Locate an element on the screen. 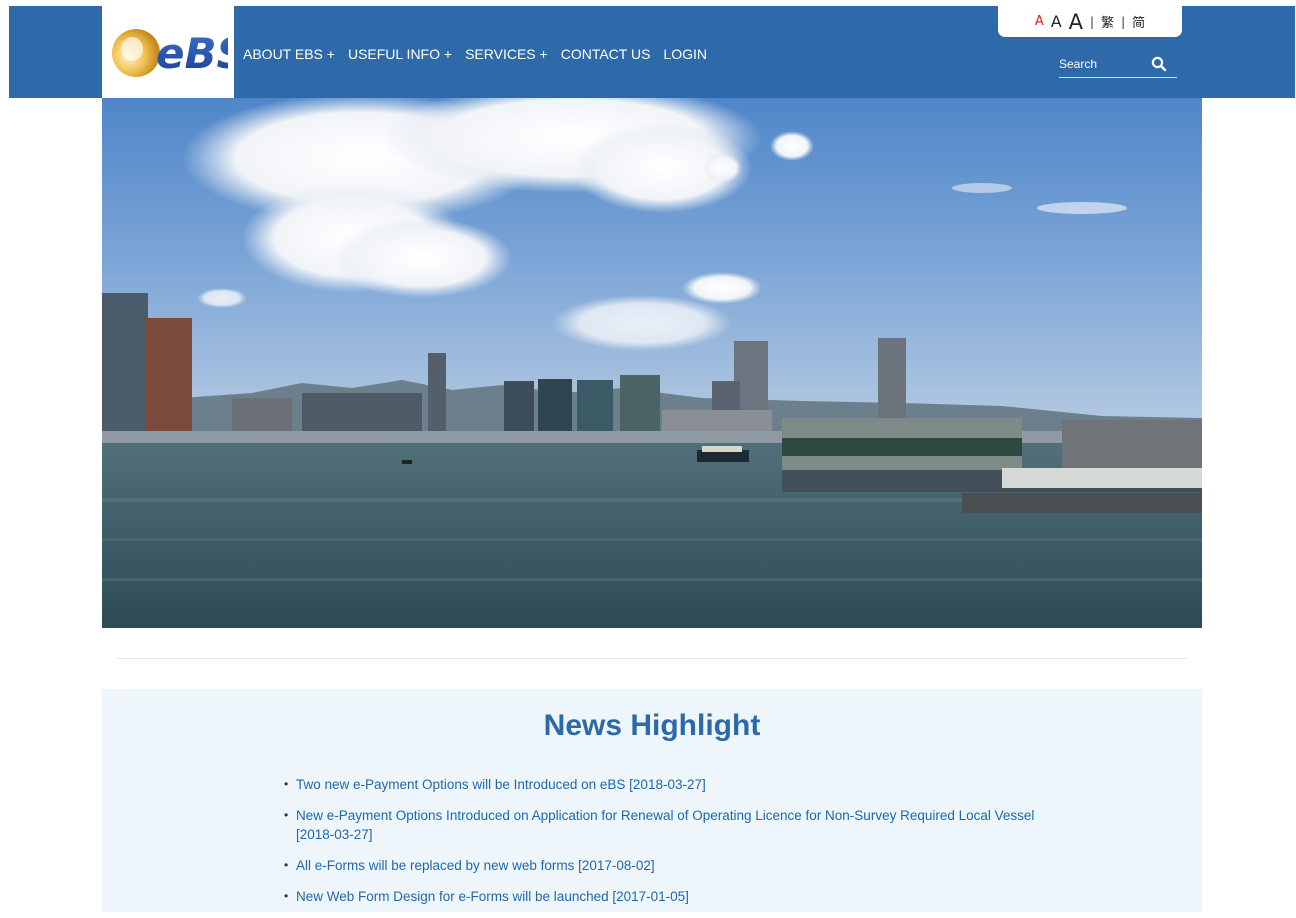  nav-login: LOGIN is located at coordinates (685, 54).